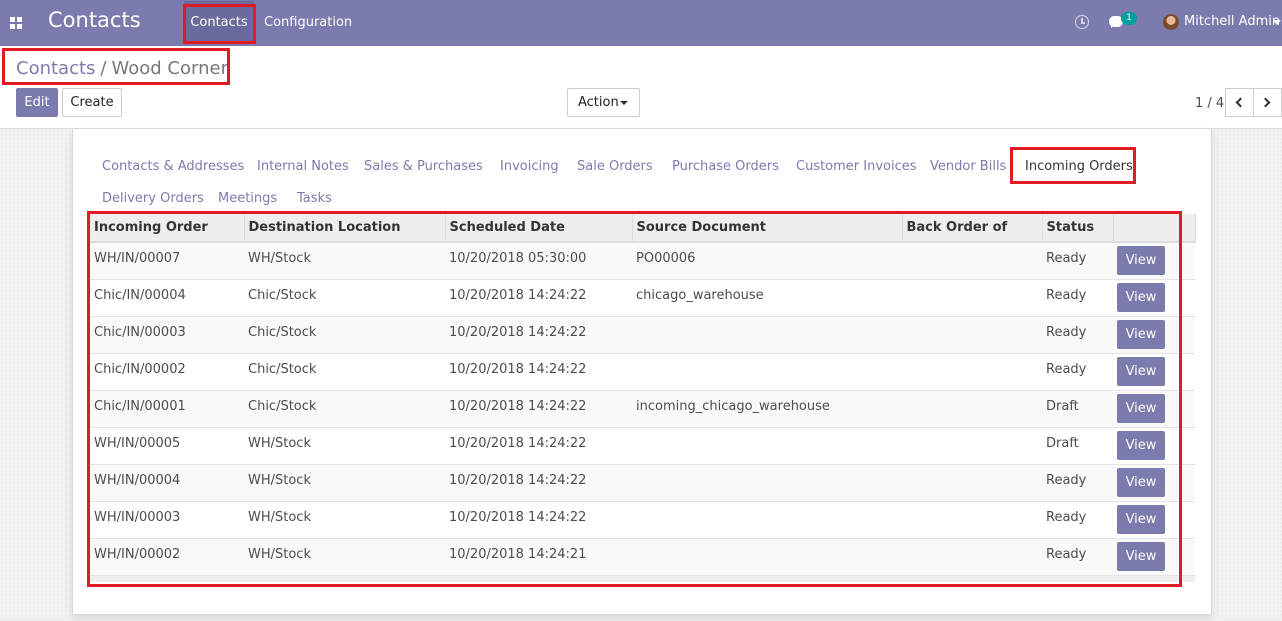 The width and height of the screenshot is (1282, 621). Describe the element at coordinates (173, 166) in the screenshot. I see `tab-contacts-addresses: Contacts & Addresses` at that location.